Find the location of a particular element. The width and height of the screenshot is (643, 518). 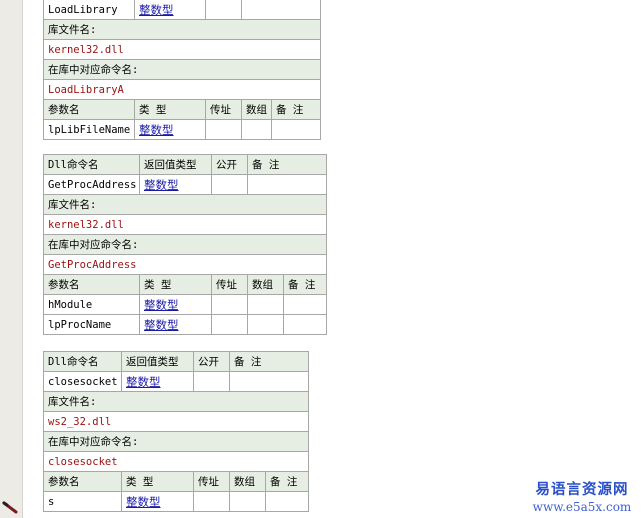

lib-command-value: LoadLibraryA is located at coordinates (182, 89).